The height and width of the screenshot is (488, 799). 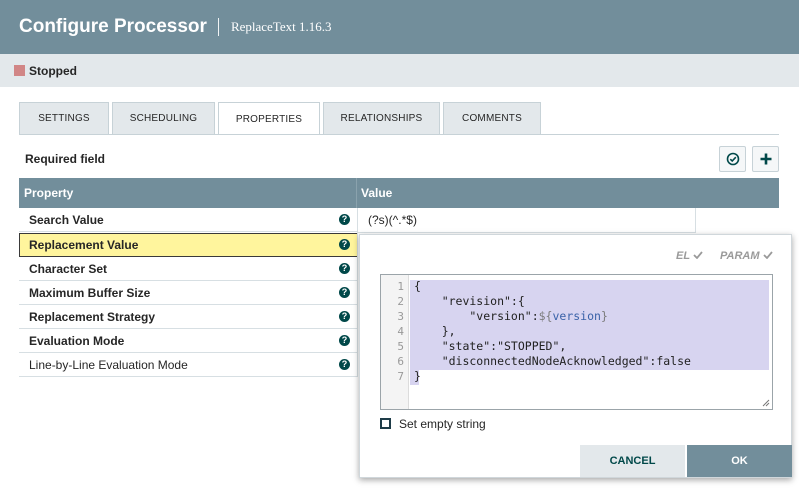 I want to click on param-support-indicator: PARAM, so click(x=746, y=256).